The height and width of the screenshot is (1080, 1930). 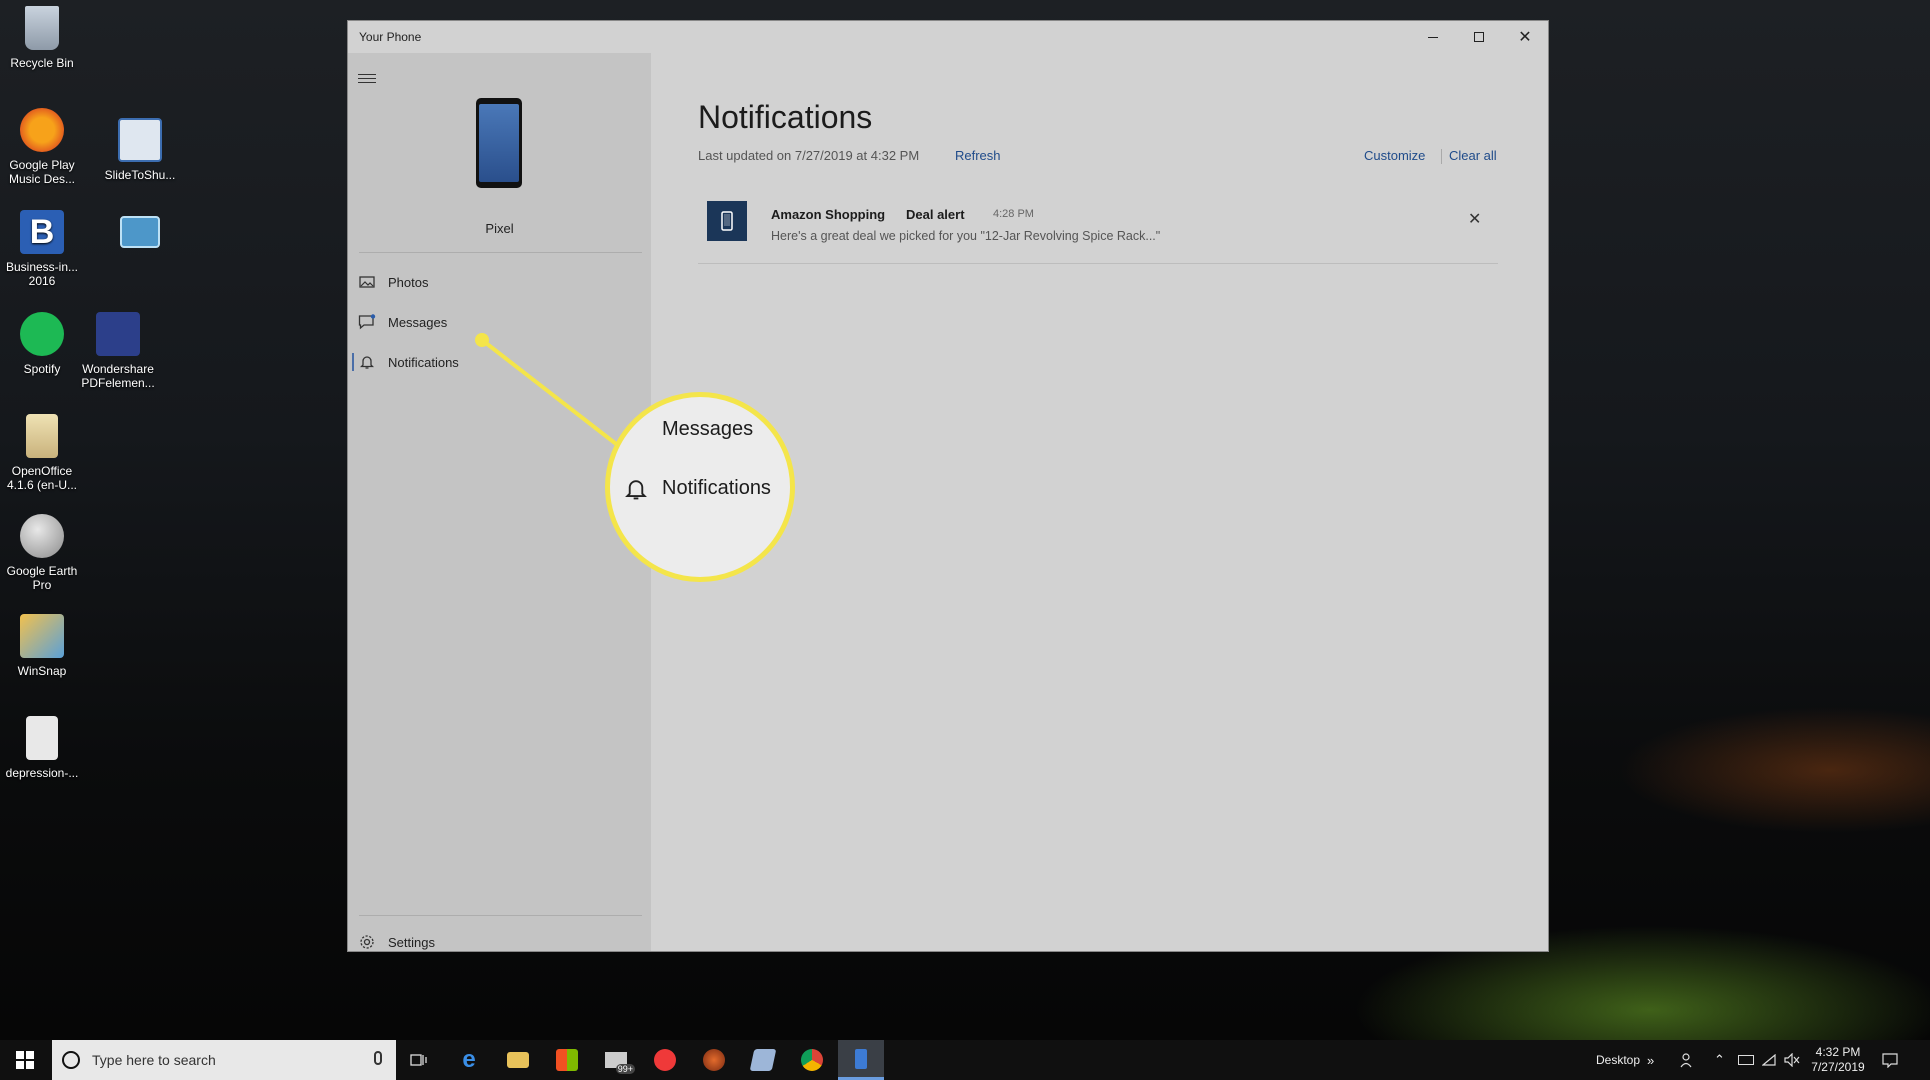 I want to click on settings-button: Settings, so click(x=499, y=942).